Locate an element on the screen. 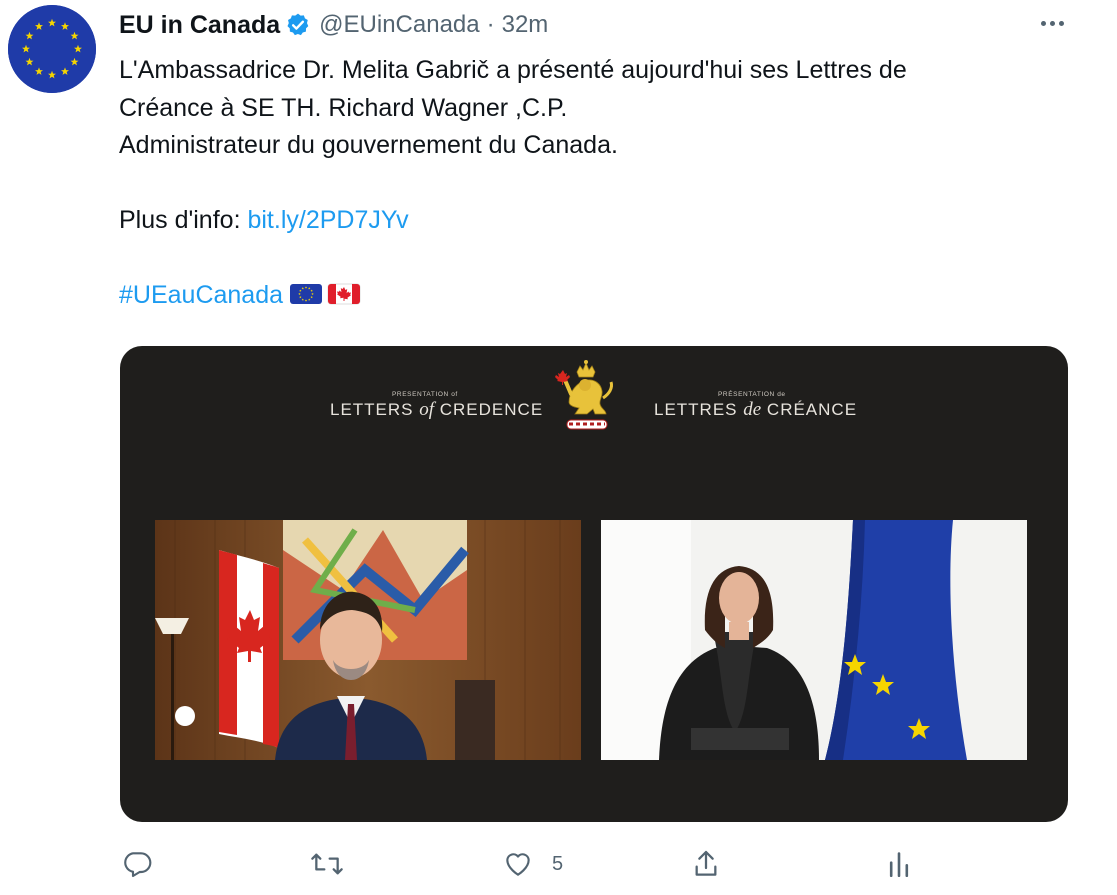 This screenshot has width=1117, height=895. verified-badge-icon is located at coordinates (298, 25).